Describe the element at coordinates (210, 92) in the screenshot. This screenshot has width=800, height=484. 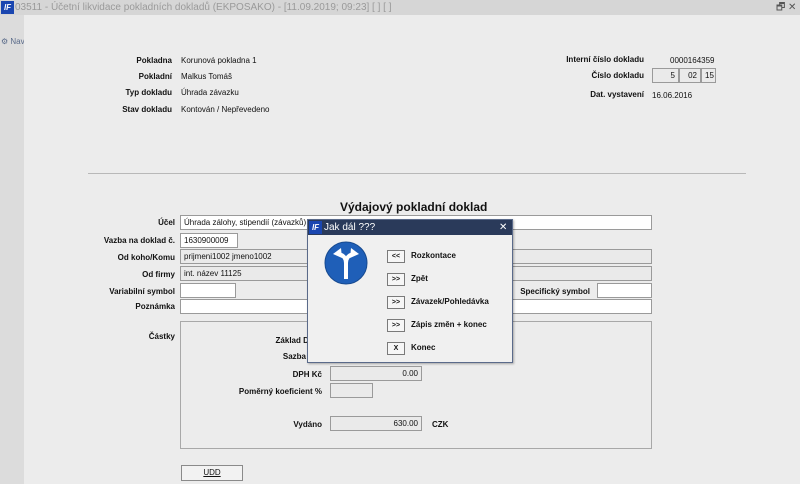
I see `typ-dokladu-value: Úhrada závazku` at that location.